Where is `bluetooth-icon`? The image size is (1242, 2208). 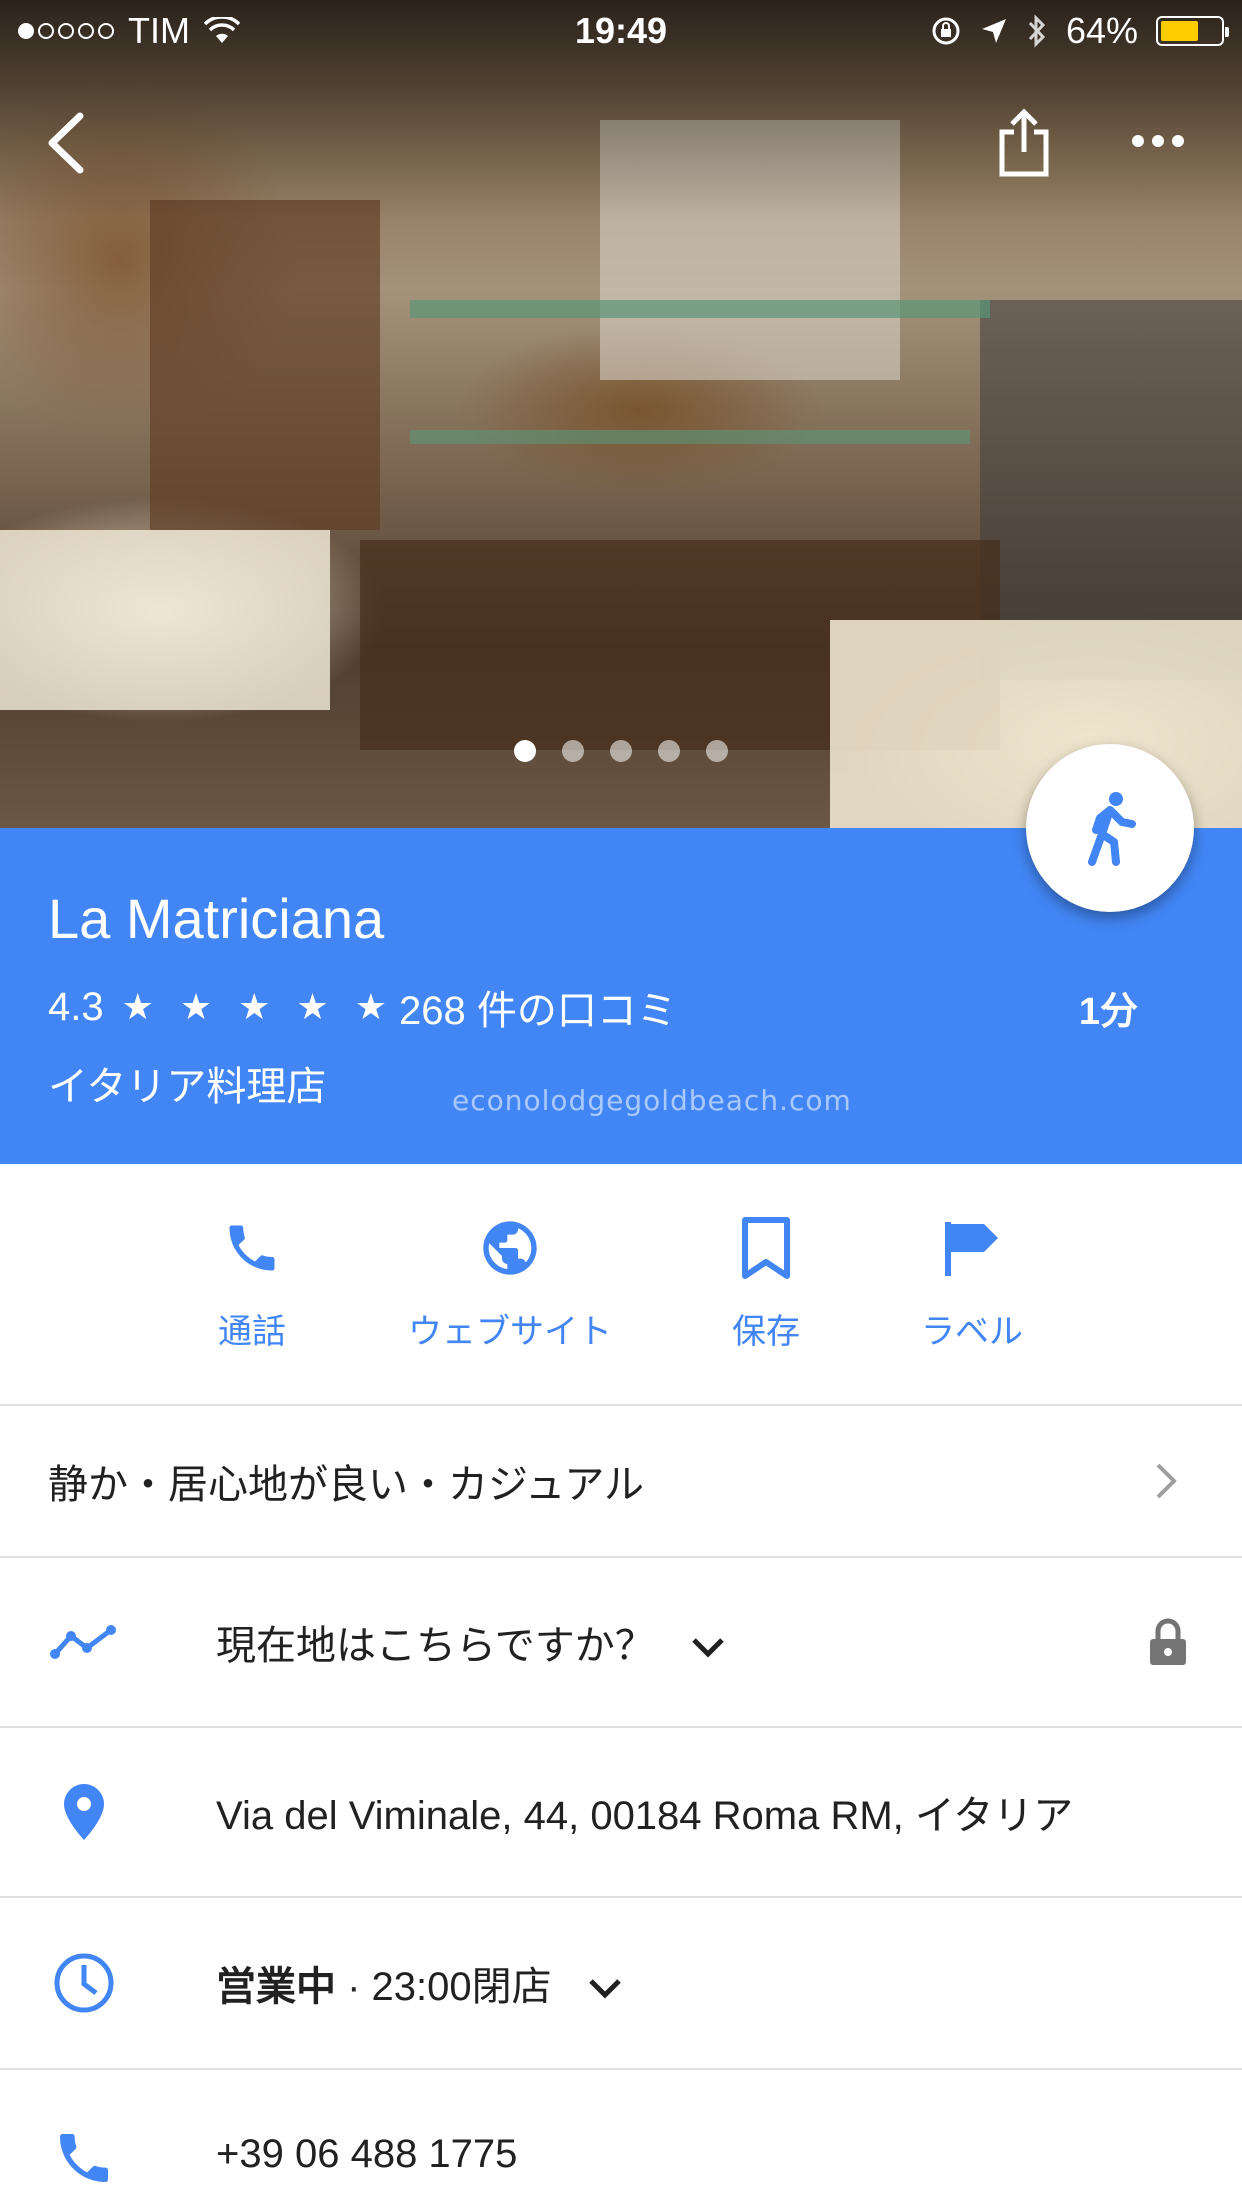
bluetooth-icon is located at coordinates (1037, 31).